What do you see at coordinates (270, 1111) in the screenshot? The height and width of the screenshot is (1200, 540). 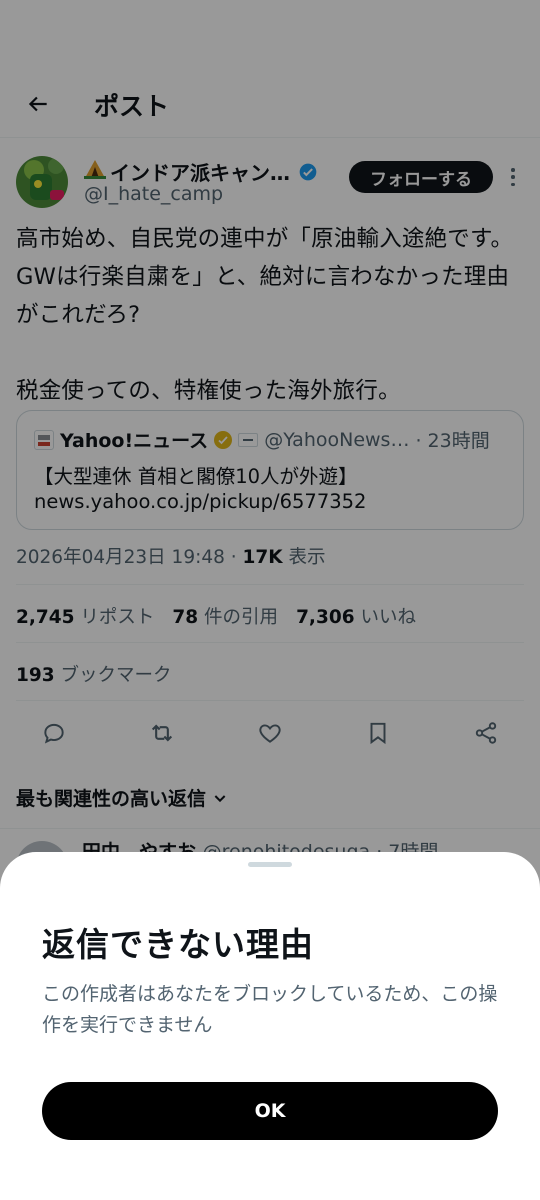 I see `ok-button: OK` at bounding box center [270, 1111].